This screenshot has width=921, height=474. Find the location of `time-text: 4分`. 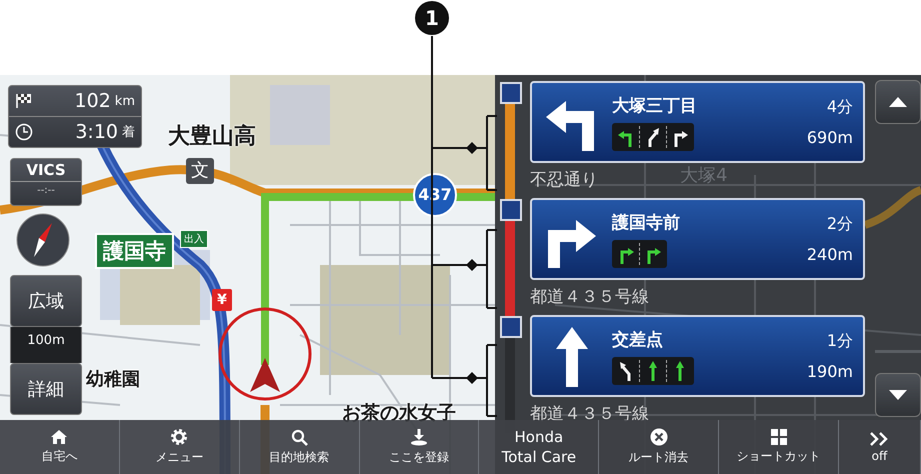

time-text: 4分 is located at coordinates (839, 107).